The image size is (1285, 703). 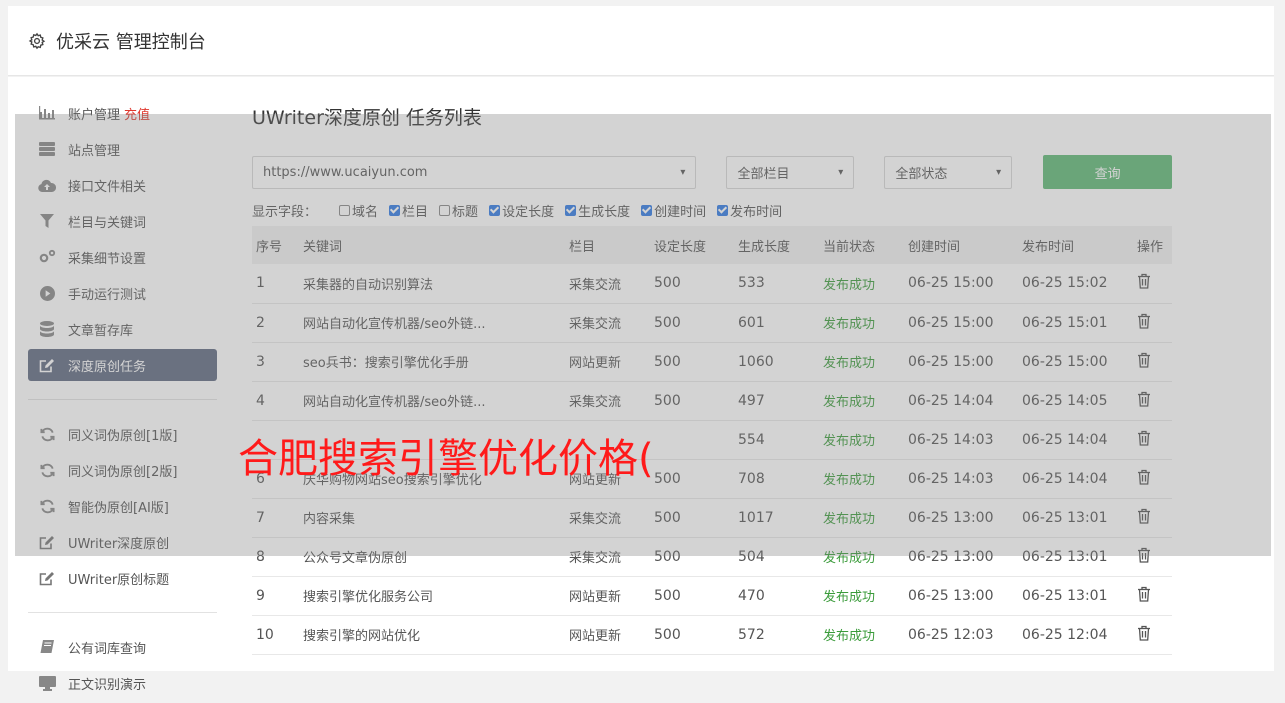 I want to click on sidebar-item-0-5: 手动运行测试, so click(x=122, y=293).